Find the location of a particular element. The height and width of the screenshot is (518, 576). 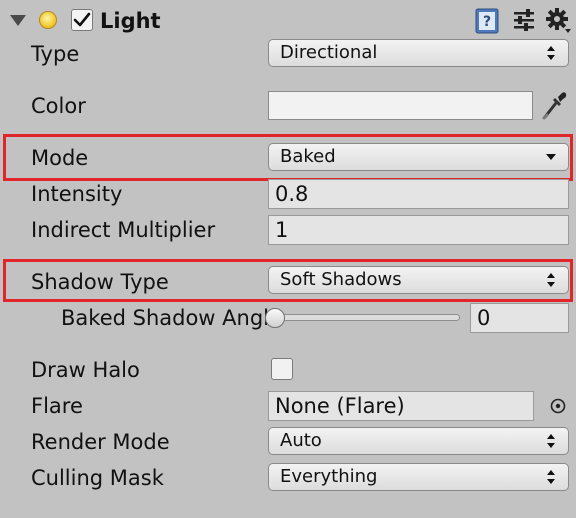

mode-dropdown: Baked is located at coordinates (418, 157).